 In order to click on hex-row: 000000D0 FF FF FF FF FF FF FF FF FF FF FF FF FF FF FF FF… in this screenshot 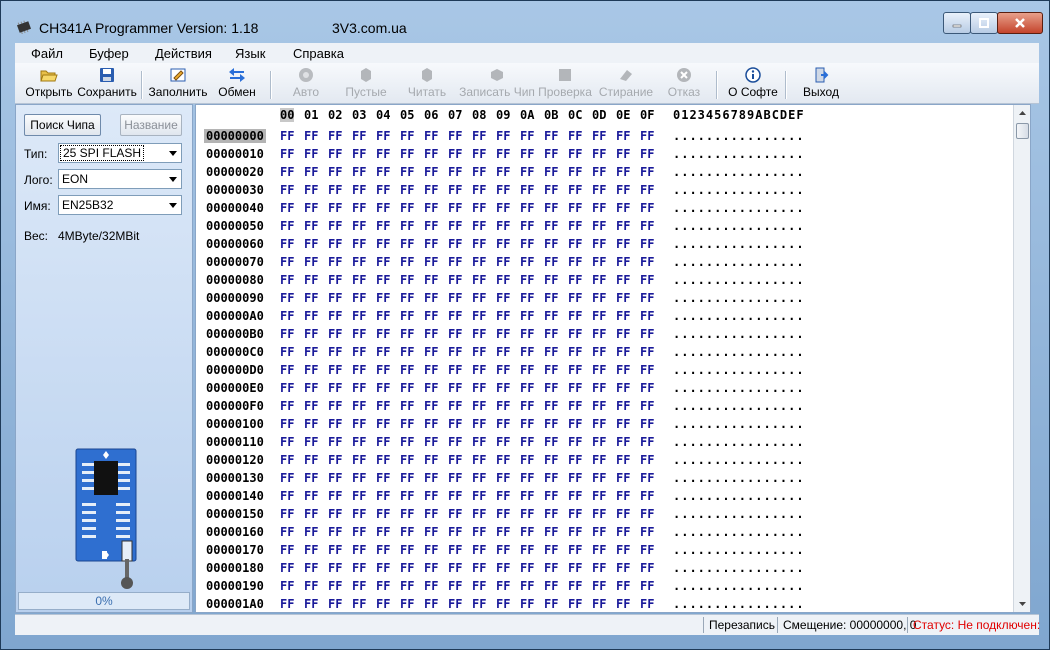, I will do `click(606, 370)`.